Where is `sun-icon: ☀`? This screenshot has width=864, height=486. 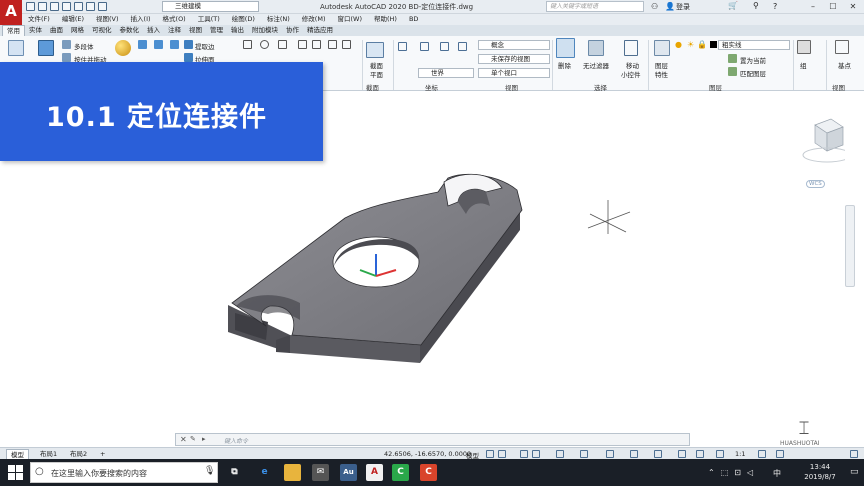
sun-icon: ☀ is located at coordinates (690, 44).